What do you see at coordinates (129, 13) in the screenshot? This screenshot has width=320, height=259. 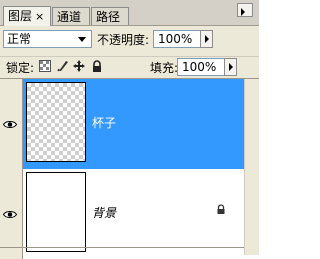 I see `panel-tab-bar: 图层 × 通道 路径` at bounding box center [129, 13].